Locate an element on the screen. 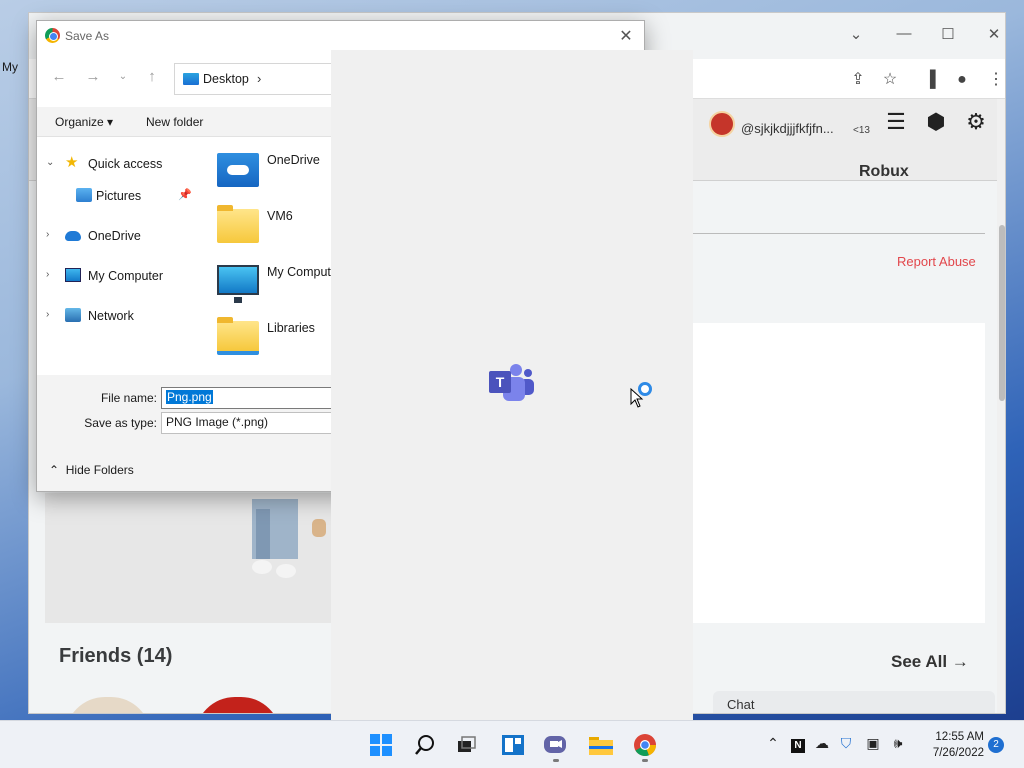 The image size is (1024, 768). dialog-titlebar: Save As ✕ is located at coordinates (340, 36).